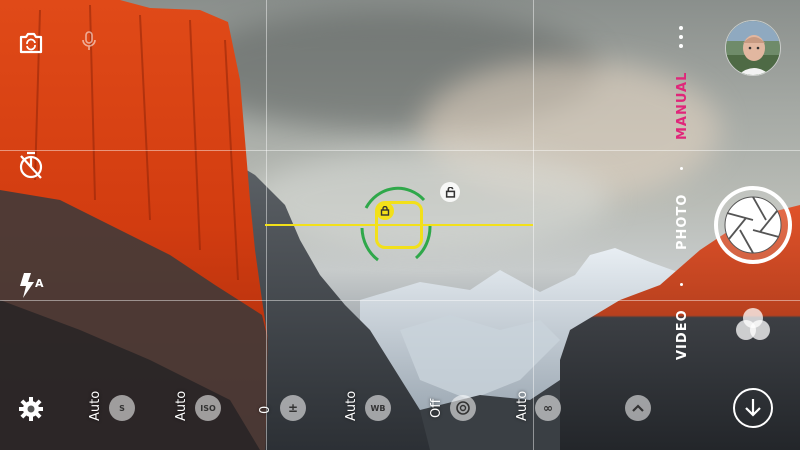 This screenshot has width=800, height=450. I want to click on focus-lock-icon, so click(385, 211).